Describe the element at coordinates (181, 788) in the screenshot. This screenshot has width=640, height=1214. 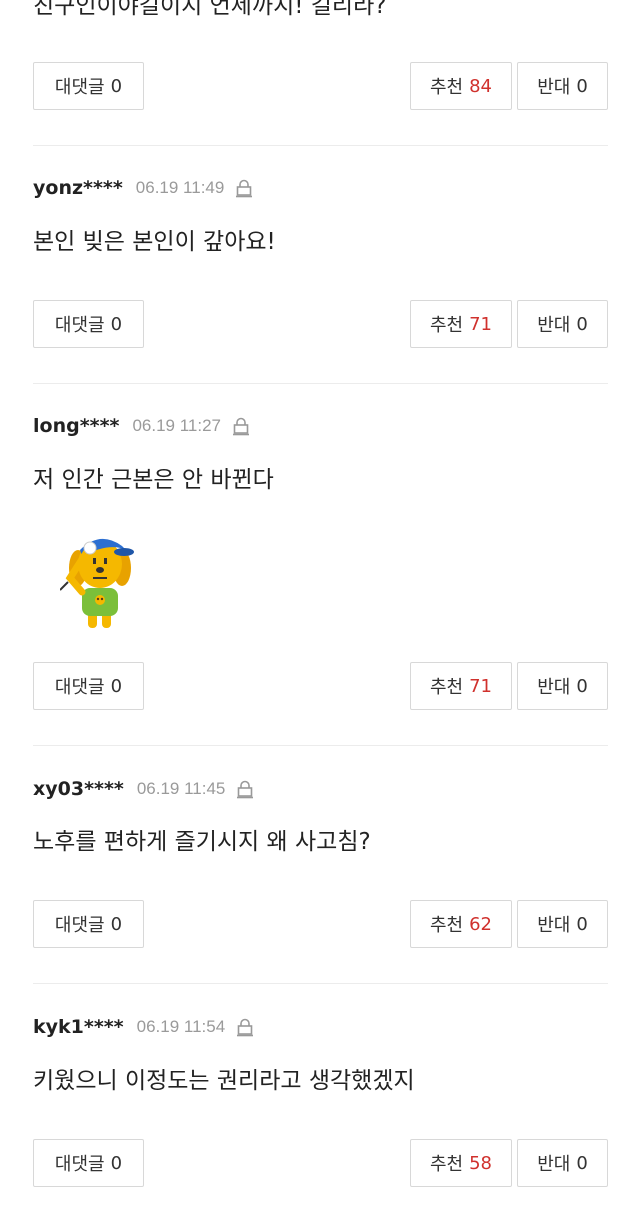
I see `comment-time: 06.19 11:45` at that location.